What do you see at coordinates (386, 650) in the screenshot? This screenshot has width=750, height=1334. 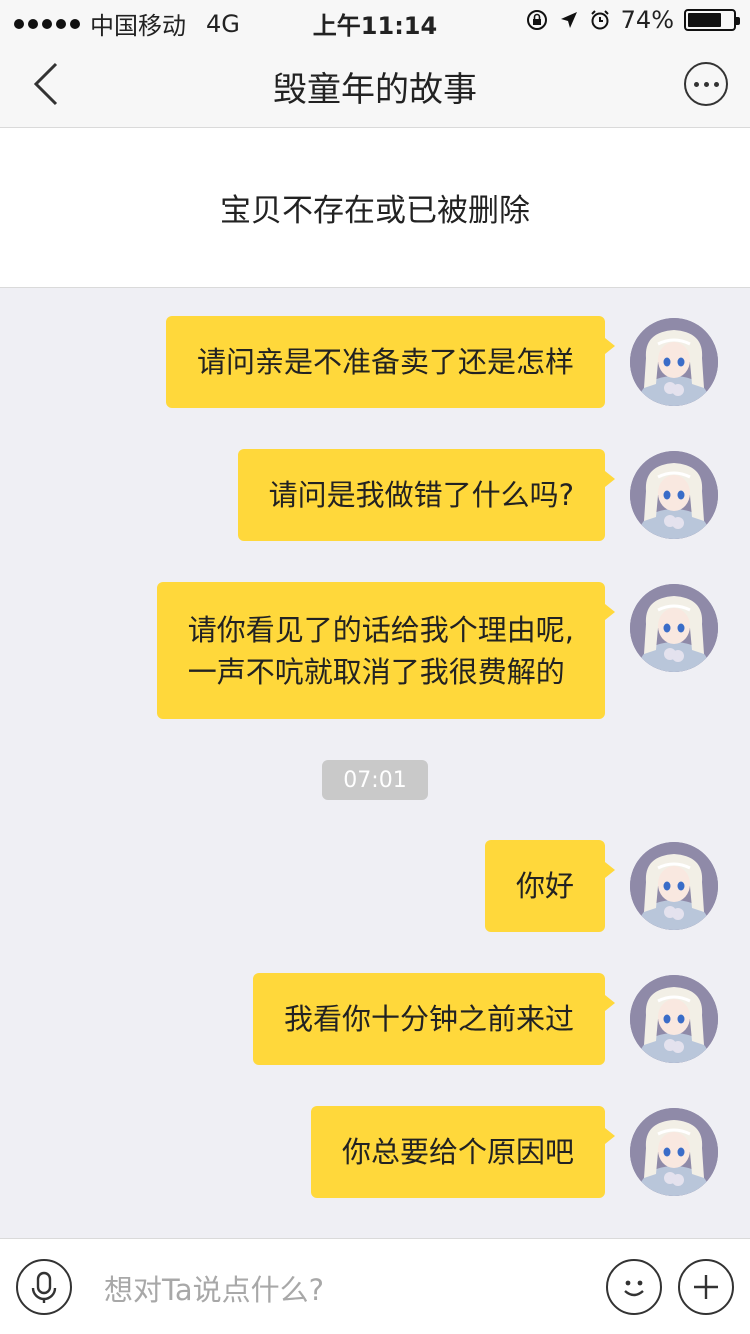 I see `message-bubble: 请你看见了的话给我个理由呢, 一声不吭就取消了我很费解的` at bounding box center [386, 650].